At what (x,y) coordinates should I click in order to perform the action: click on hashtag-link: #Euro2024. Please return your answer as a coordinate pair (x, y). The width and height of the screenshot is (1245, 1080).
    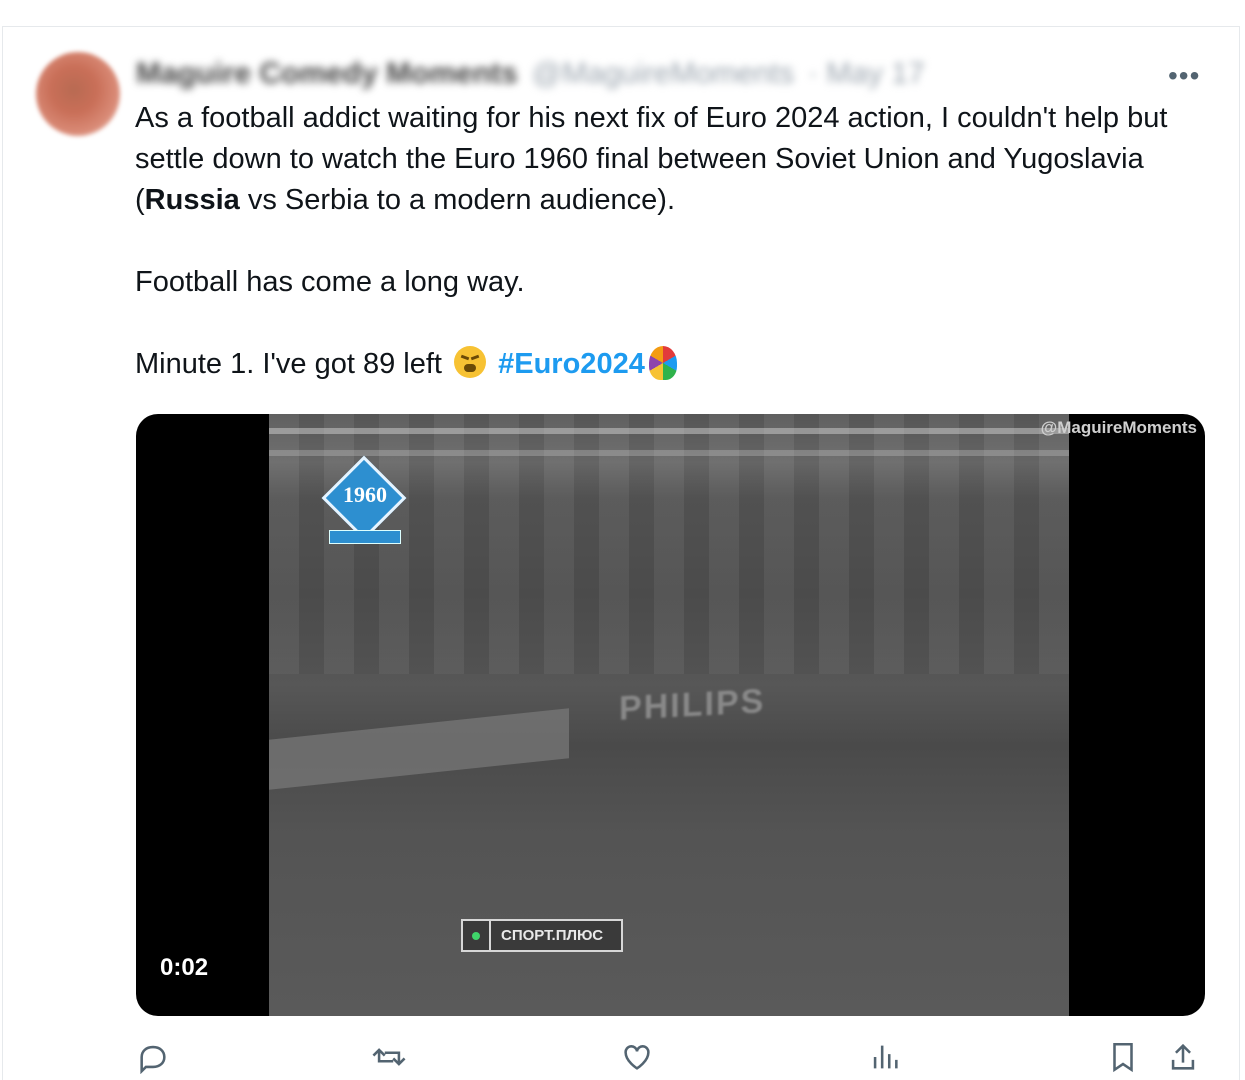
    Looking at the image, I should click on (571, 364).